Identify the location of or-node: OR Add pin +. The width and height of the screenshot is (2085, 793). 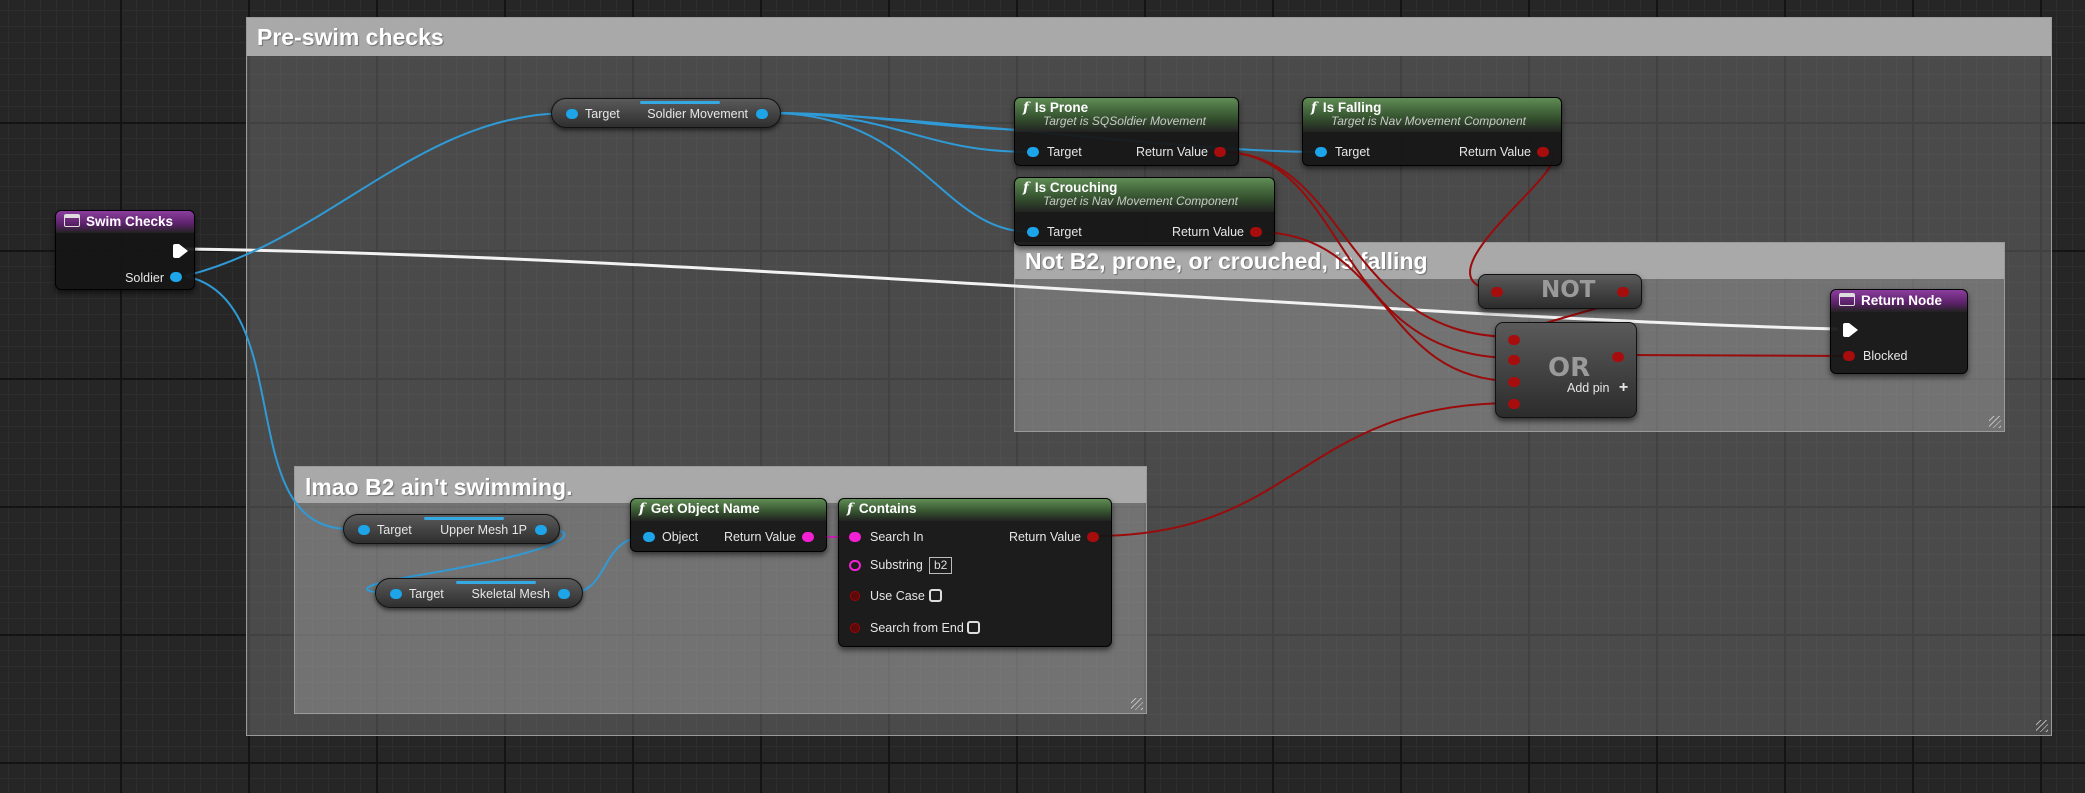
(1566, 370).